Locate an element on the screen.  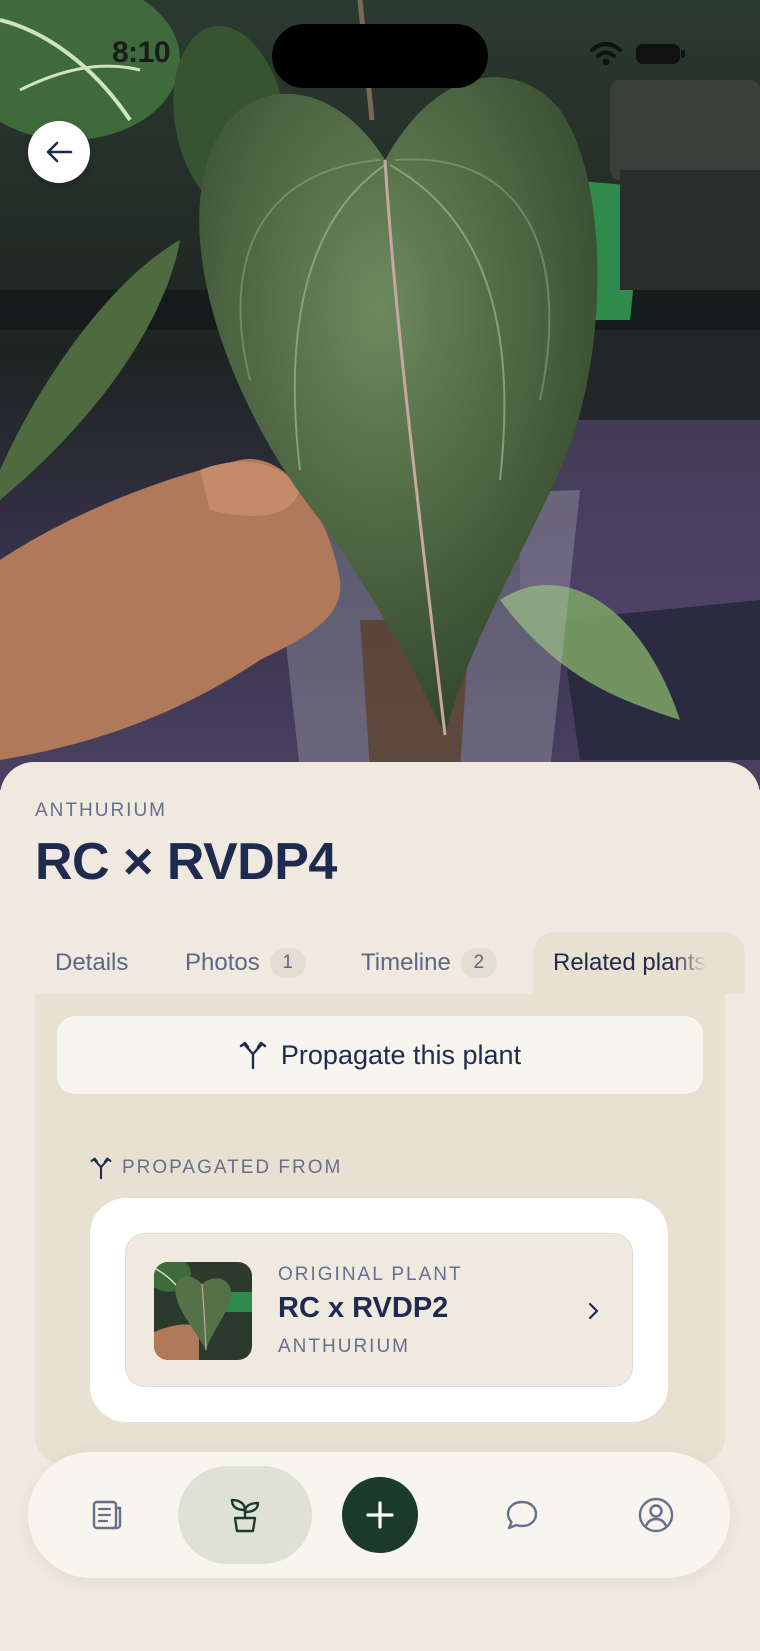
battery-icon is located at coordinates (660, 54).